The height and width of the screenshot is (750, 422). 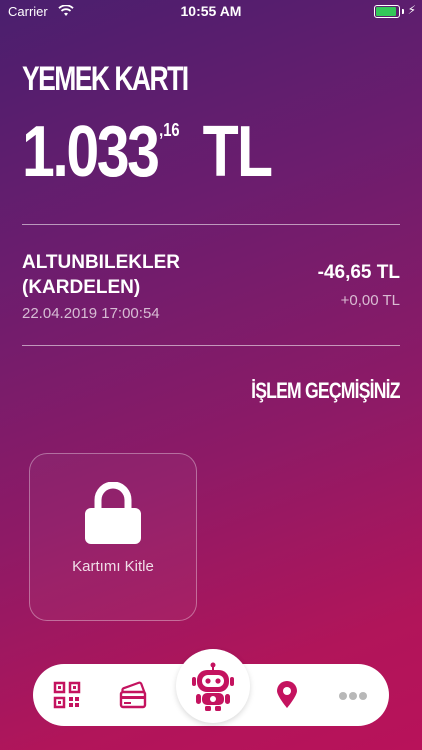 What do you see at coordinates (353, 697) in the screenshot?
I see `more-dots-icon` at bounding box center [353, 697].